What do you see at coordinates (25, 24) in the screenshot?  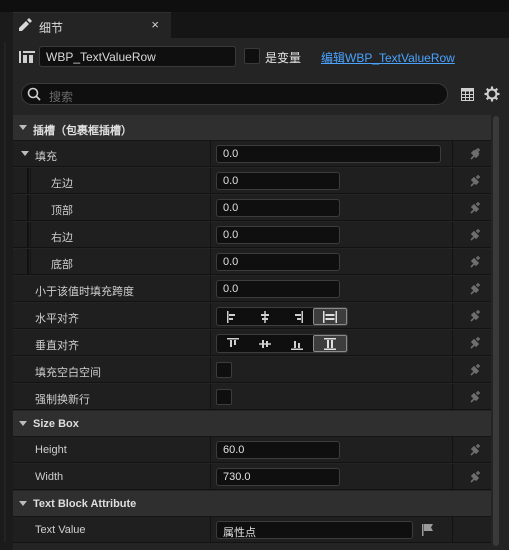 I see `details-icon` at bounding box center [25, 24].